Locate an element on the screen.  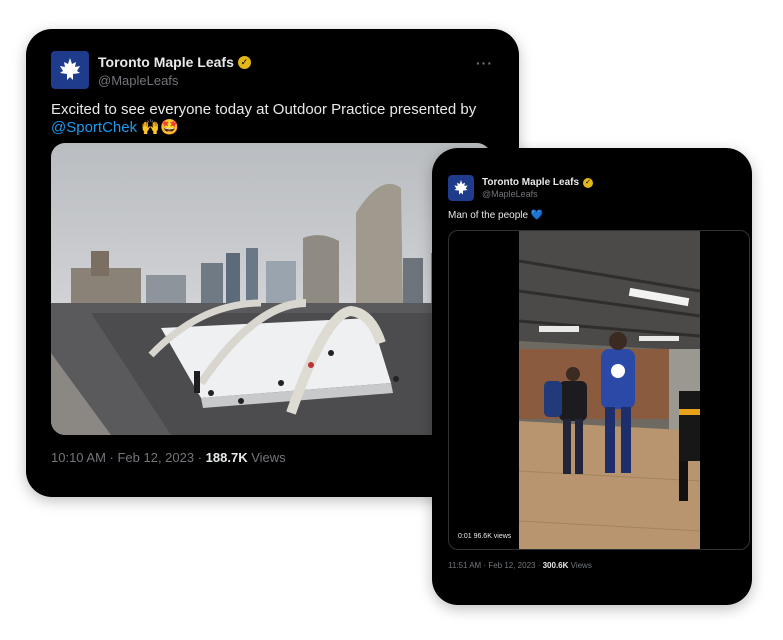
tweet-text: Man of the people 💙 is located at coordinates (495, 215).